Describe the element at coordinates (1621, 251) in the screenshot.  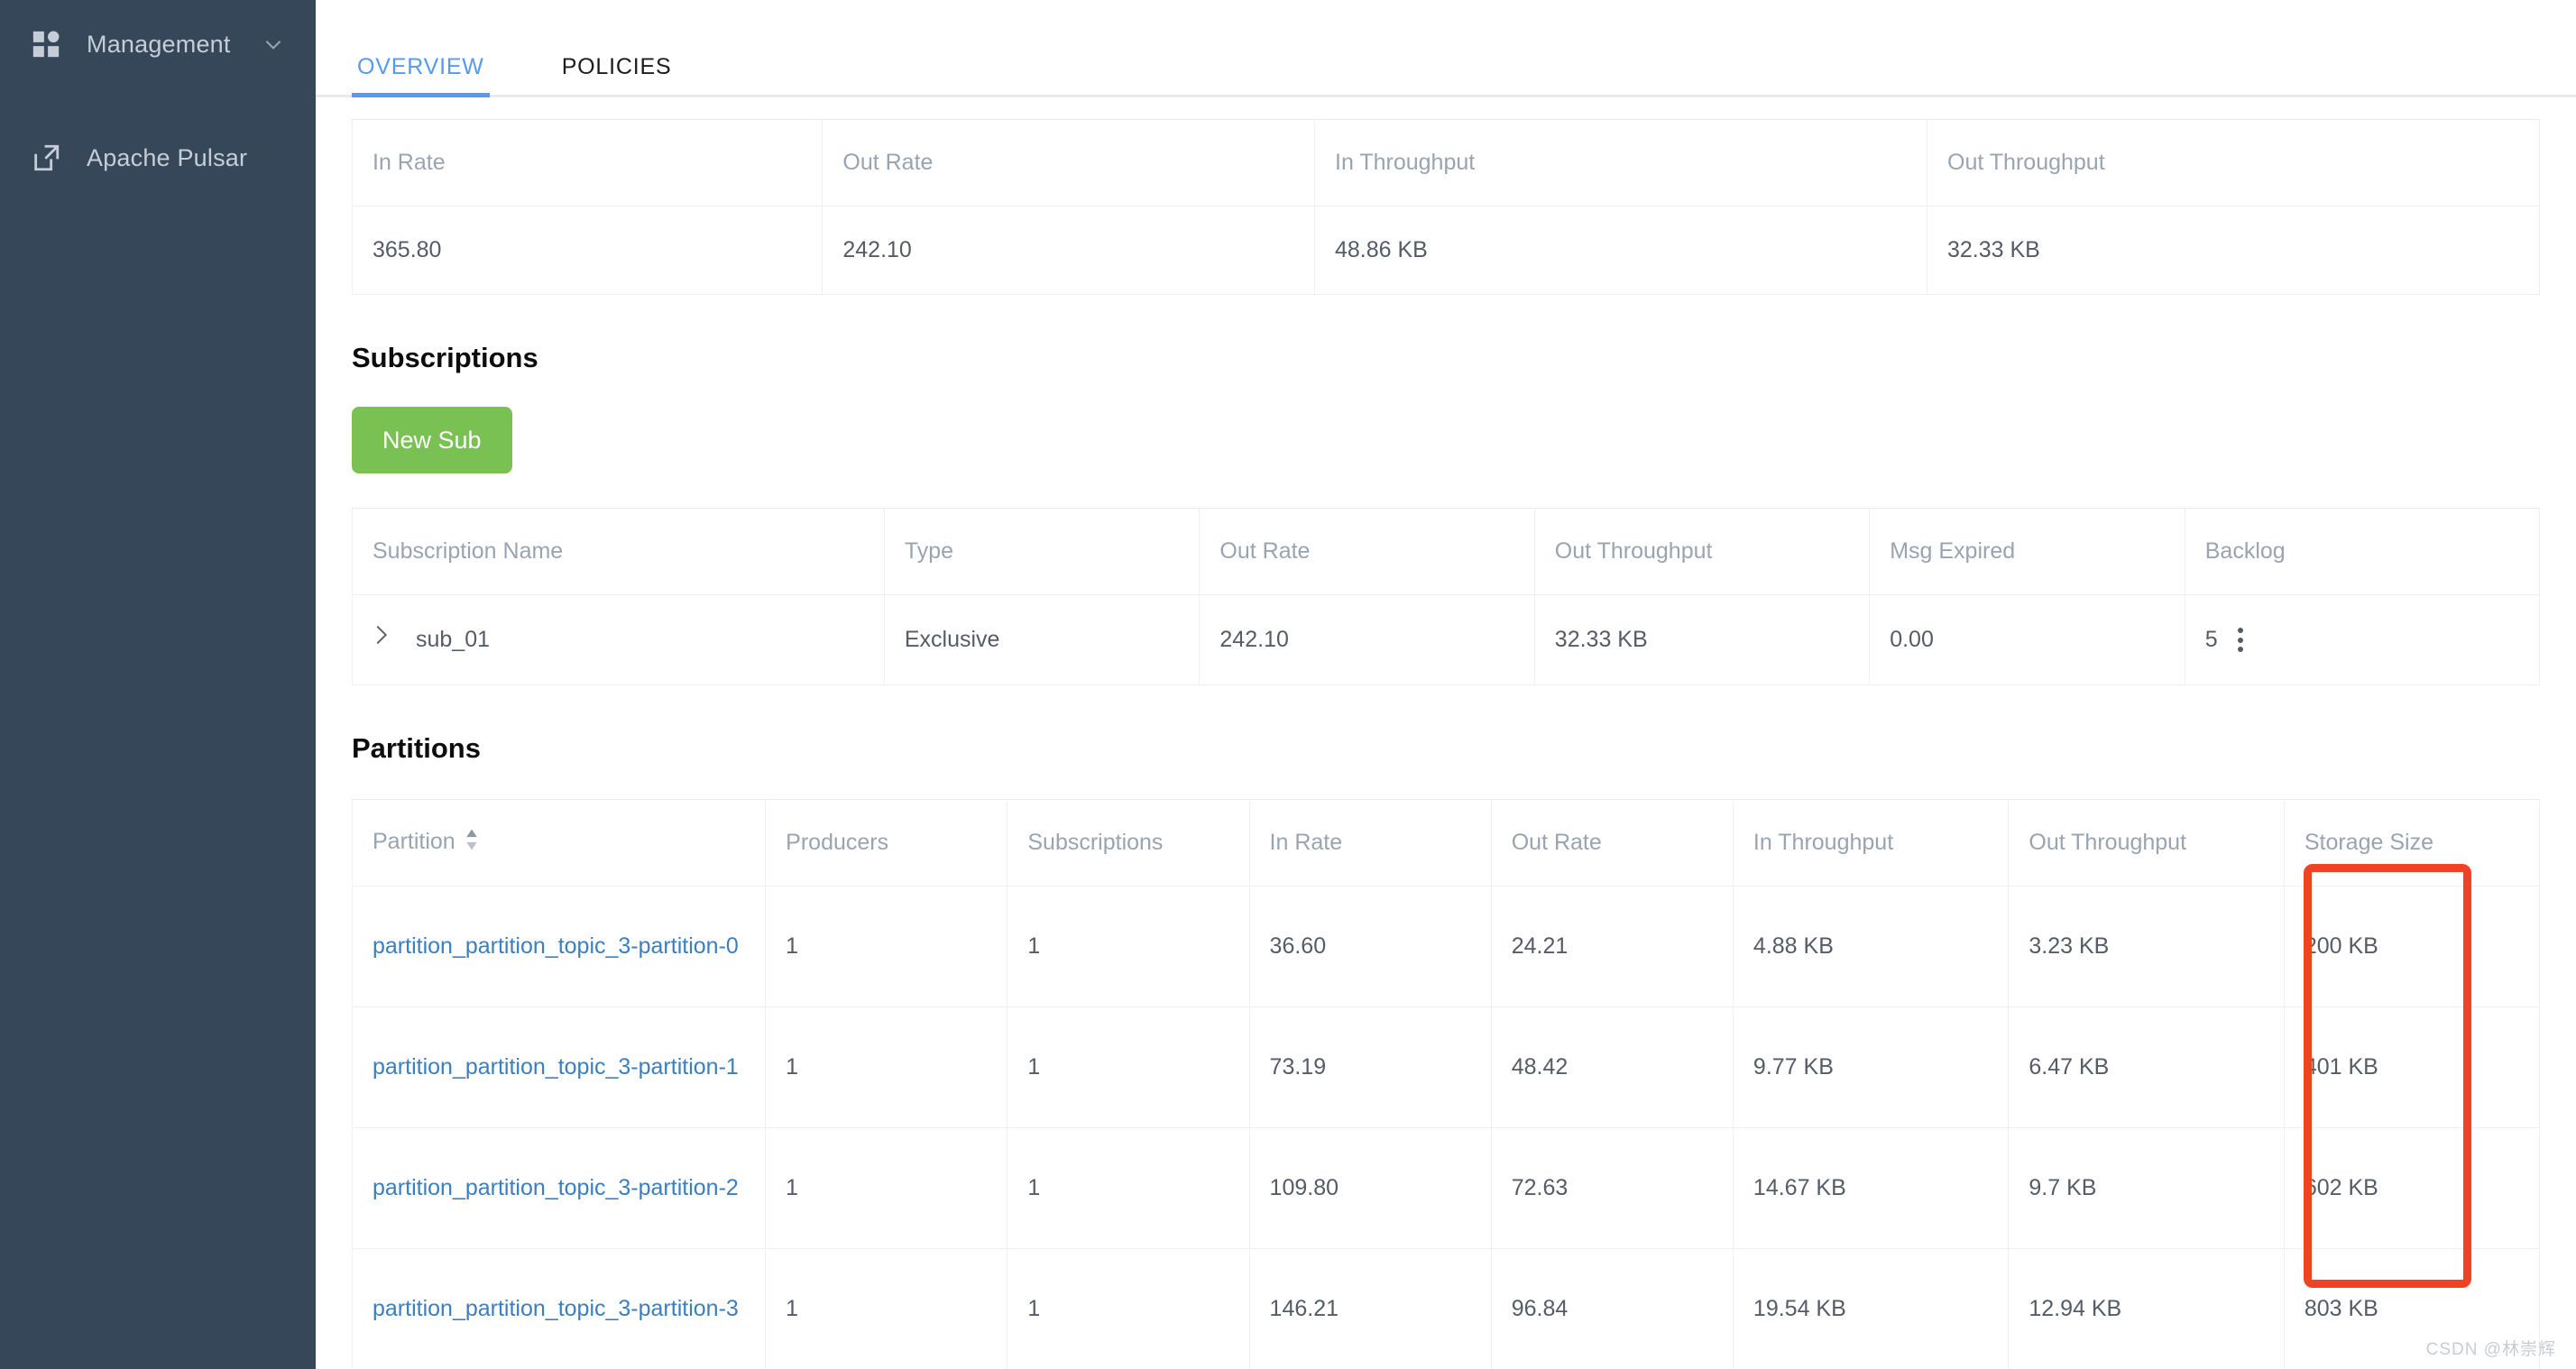
I see `cell-in-throughput: 48.86 KB` at that location.